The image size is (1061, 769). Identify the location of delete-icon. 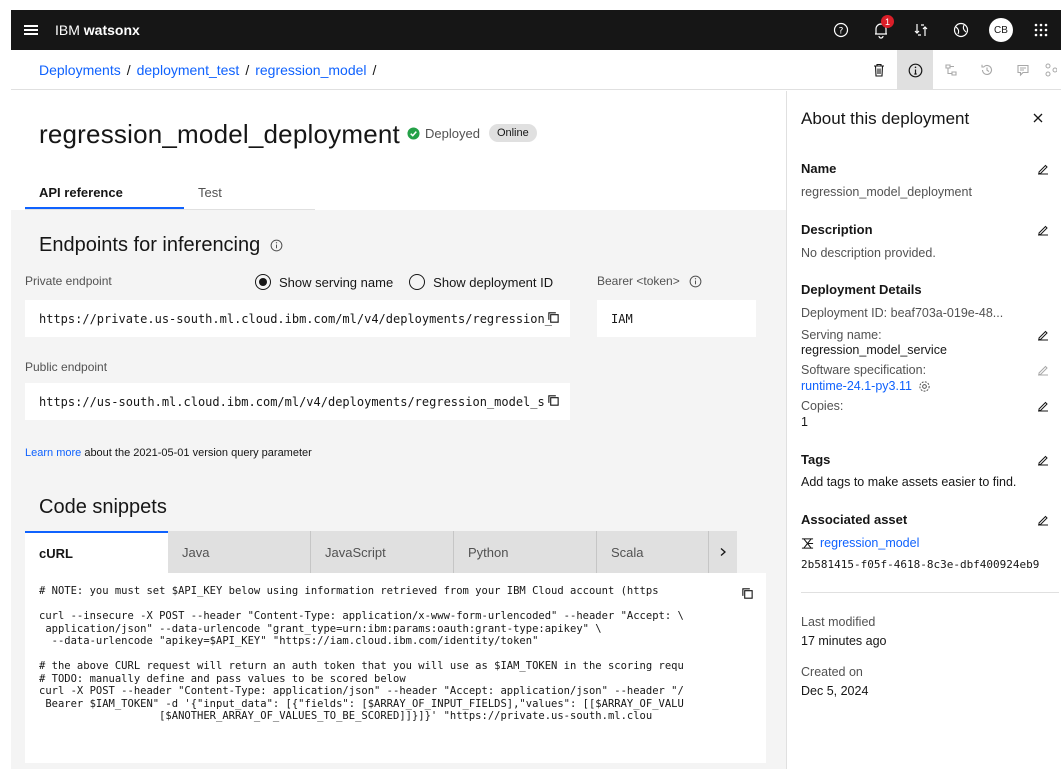
(879, 70).